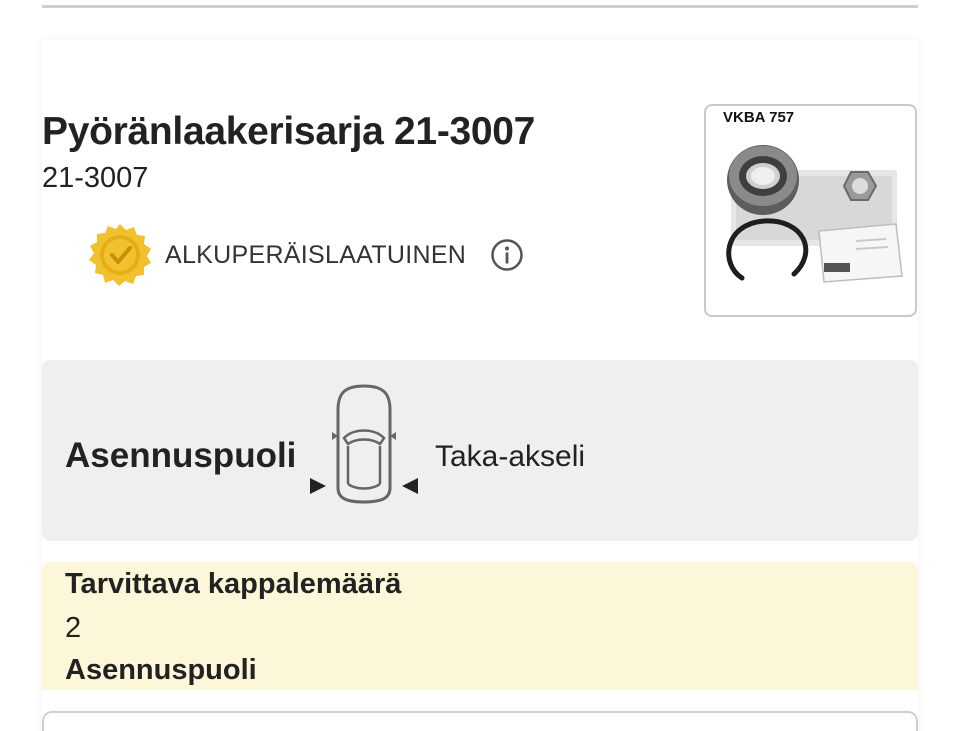 This screenshot has height=731, width=960. Describe the element at coordinates (120, 255) in the screenshot. I see `quality-badge-icon` at that location.